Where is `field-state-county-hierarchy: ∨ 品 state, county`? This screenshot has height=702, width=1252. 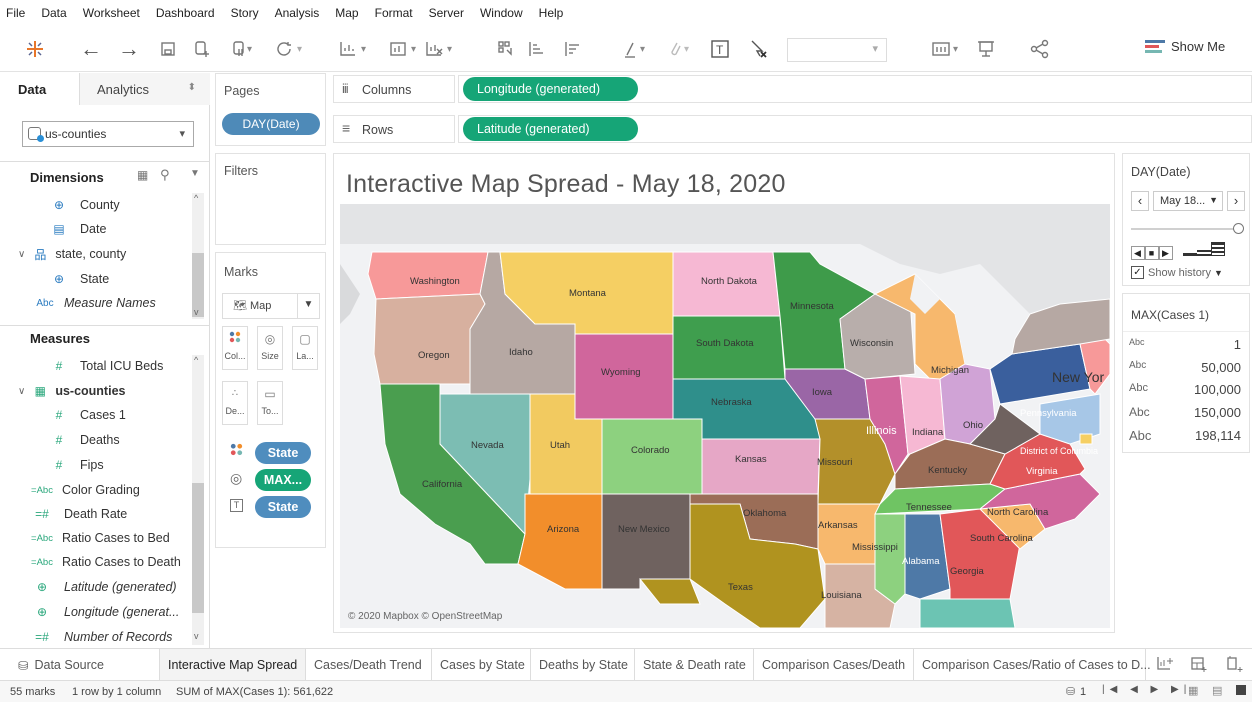
field-state-county-hierarchy: ∨ 品 state, county is located at coordinates (72, 254).